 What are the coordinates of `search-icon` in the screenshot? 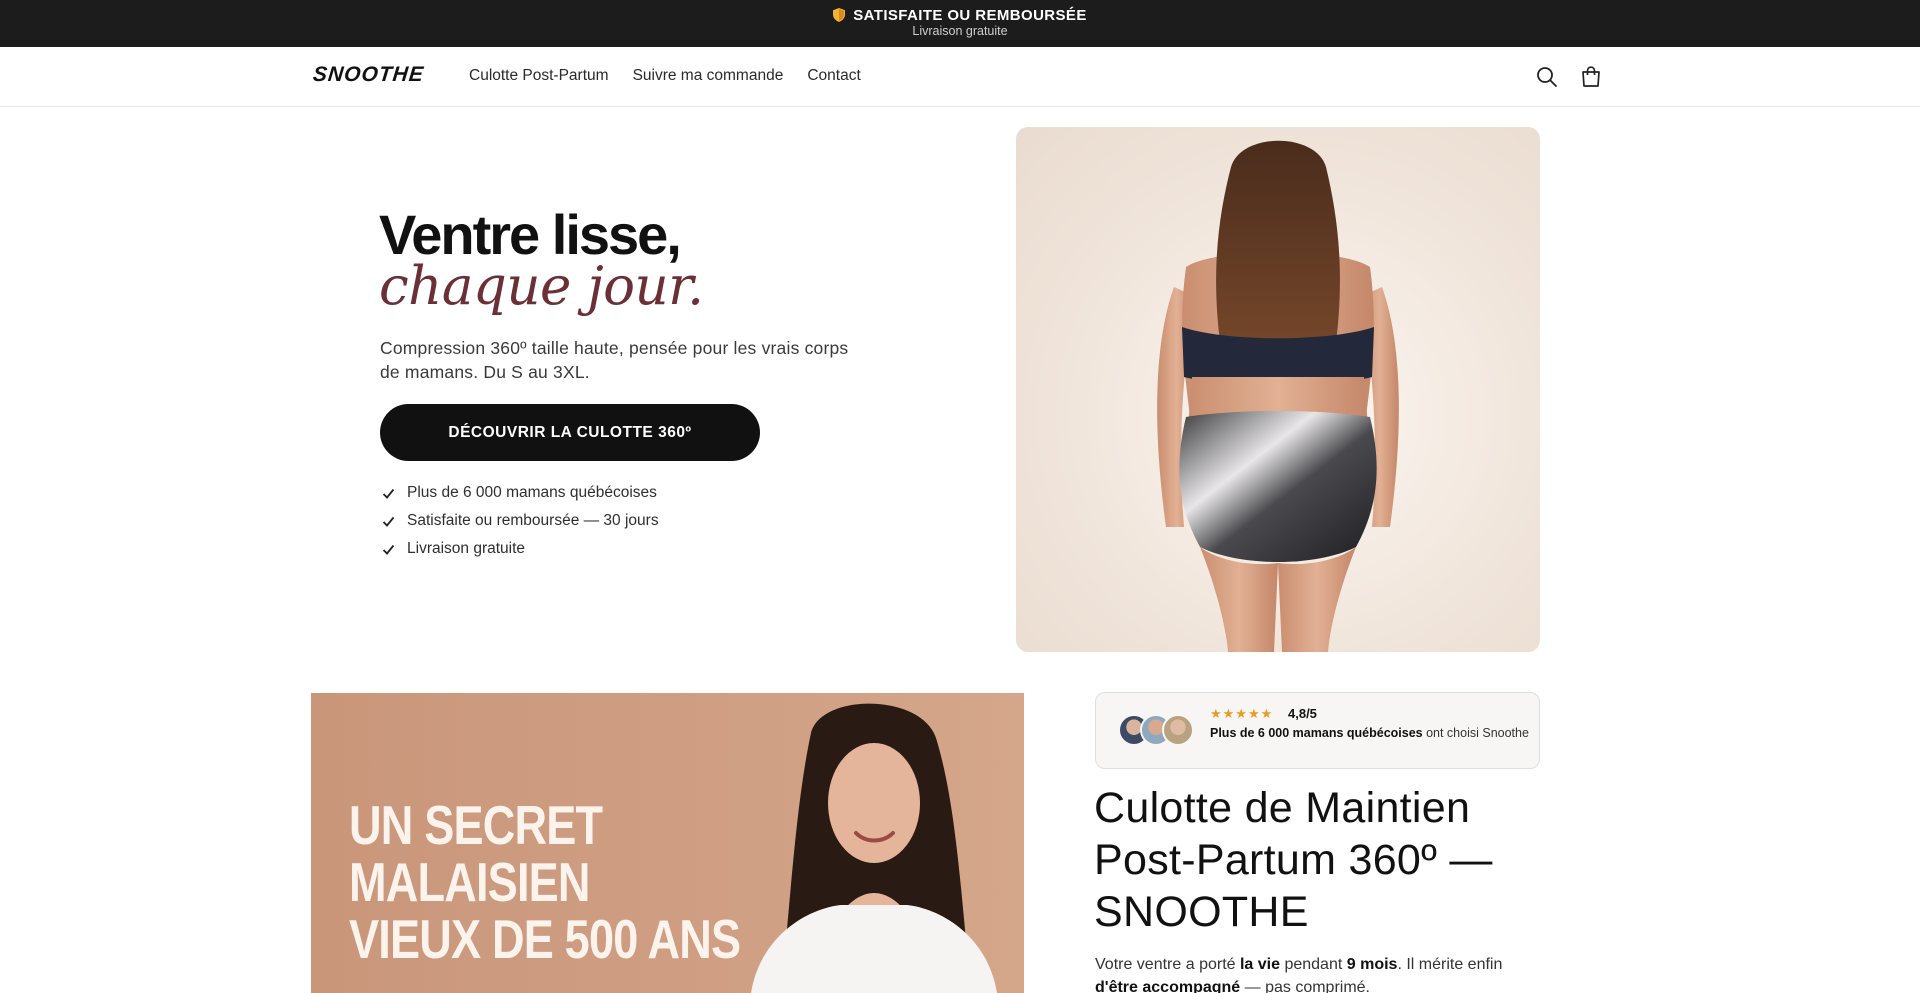 It's located at (1547, 77).